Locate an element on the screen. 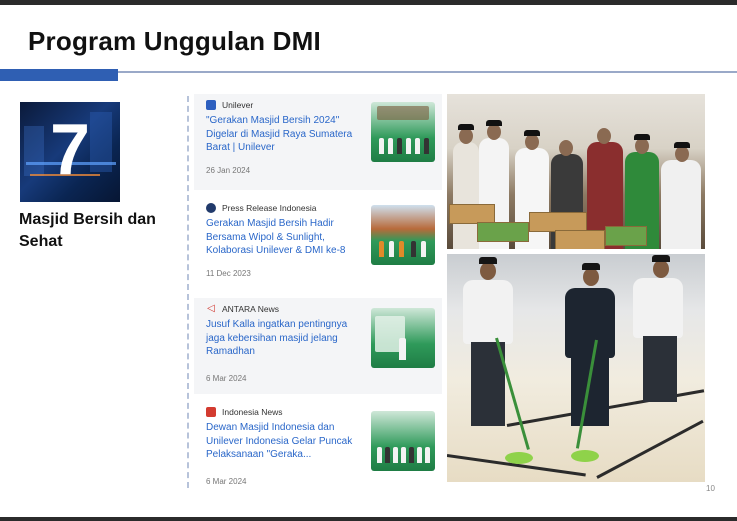  news-source: Indonesia News is located at coordinates (244, 412).